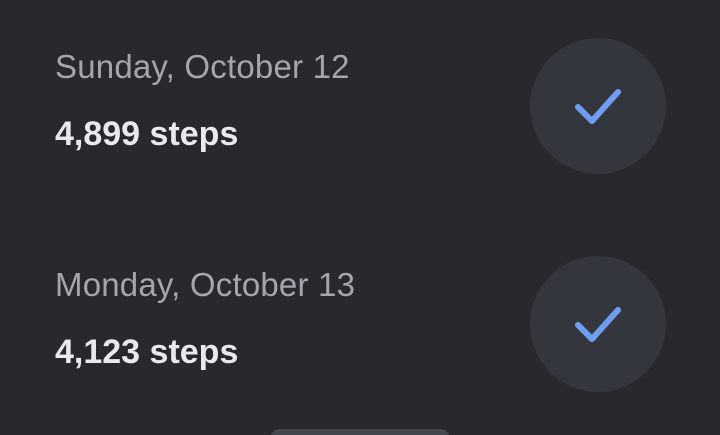 The width and height of the screenshot is (720, 435). Describe the element at coordinates (205, 284) in the screenshot. I see `day-date: Monday, October 13` at that location.